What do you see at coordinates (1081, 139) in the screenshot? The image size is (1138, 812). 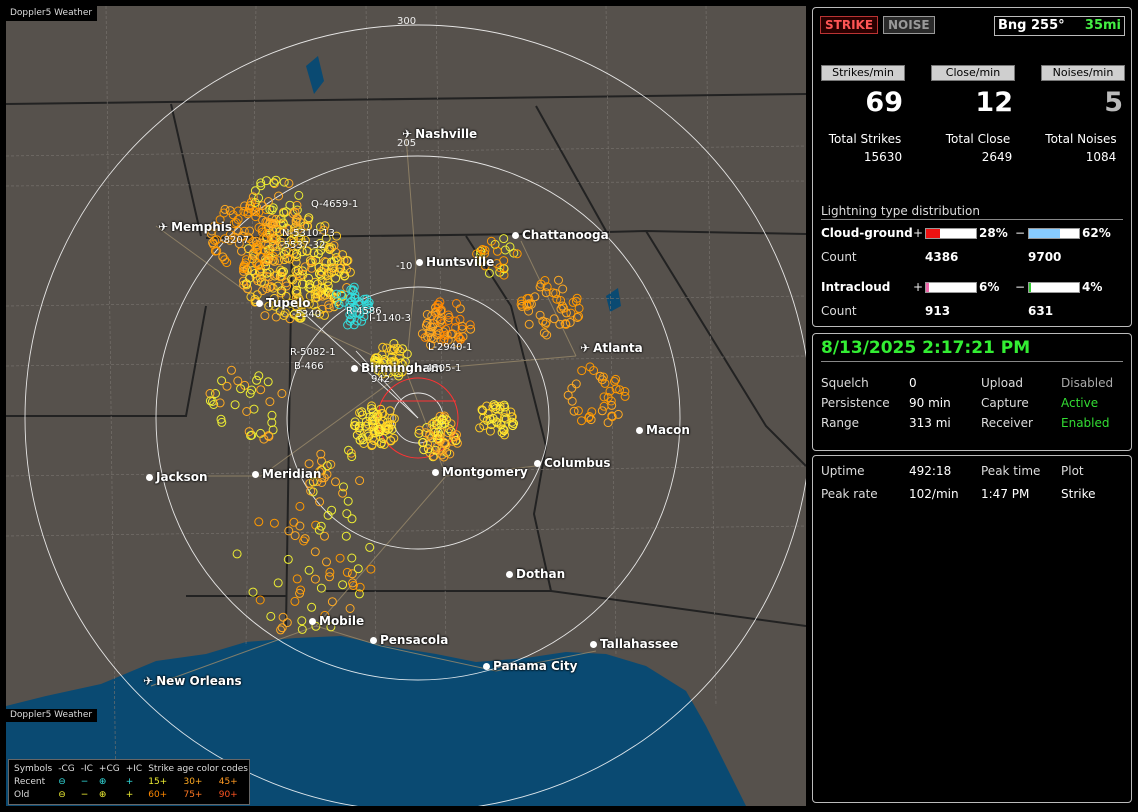 I see `total-noises-label: Total Noises` at bounding box center [1081, 139].